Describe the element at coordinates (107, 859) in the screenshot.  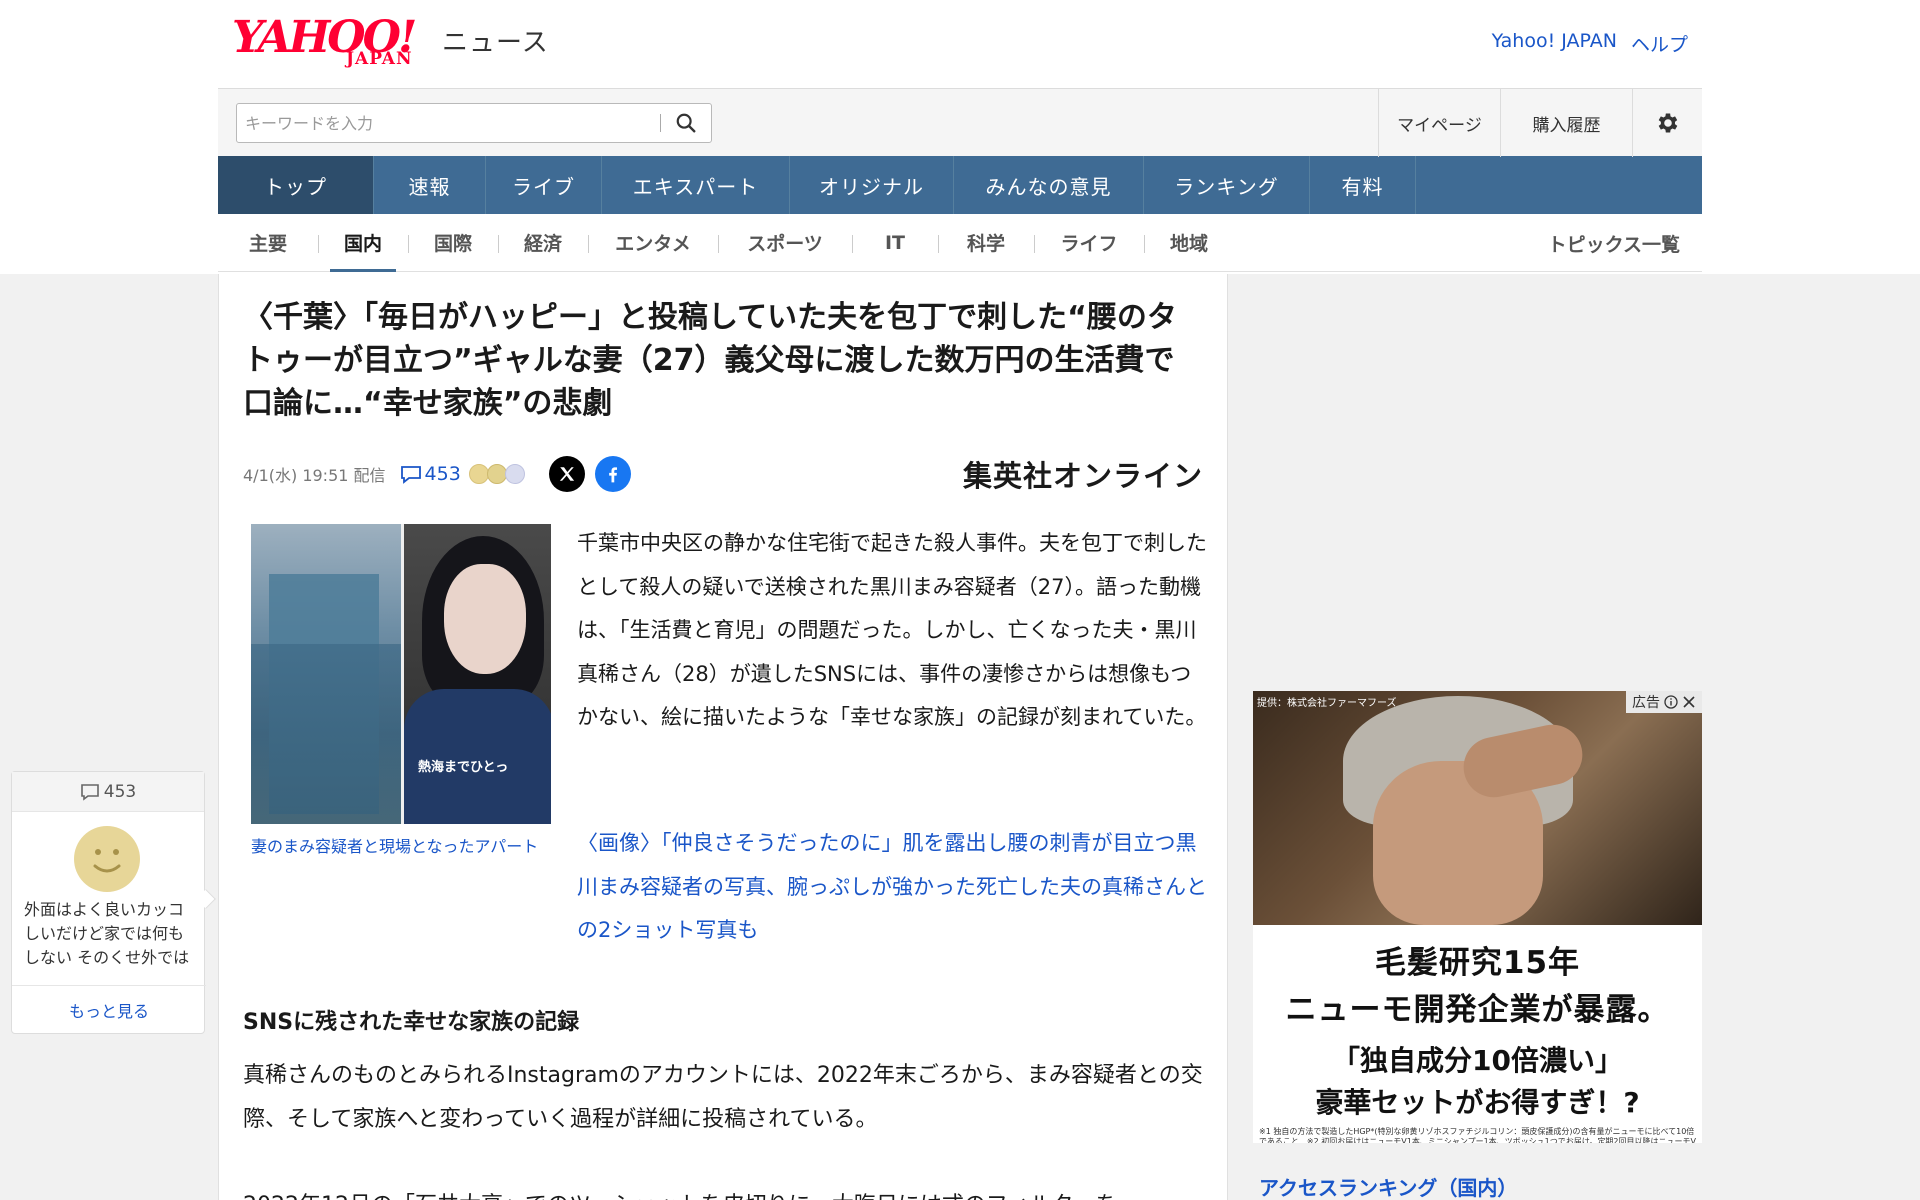
I see `smiley-avatar-icon` at that location.